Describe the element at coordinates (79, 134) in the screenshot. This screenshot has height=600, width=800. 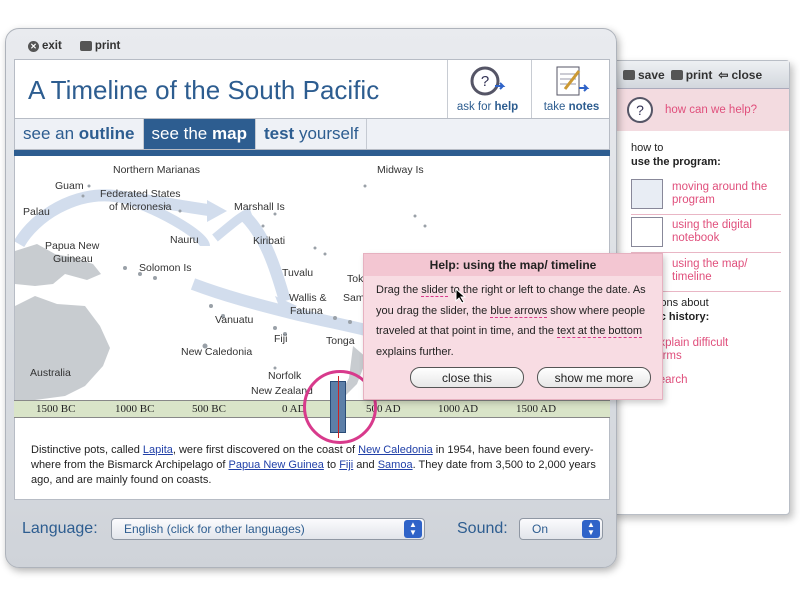
I see `tab-outline: see an outline` at that location.